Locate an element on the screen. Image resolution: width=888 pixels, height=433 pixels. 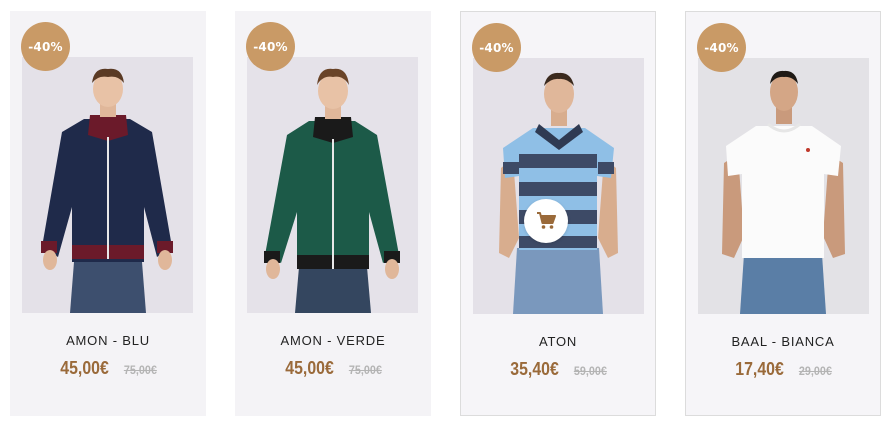
price-group: 35,40€ 59,00€ is located at coordinates (558, 369).